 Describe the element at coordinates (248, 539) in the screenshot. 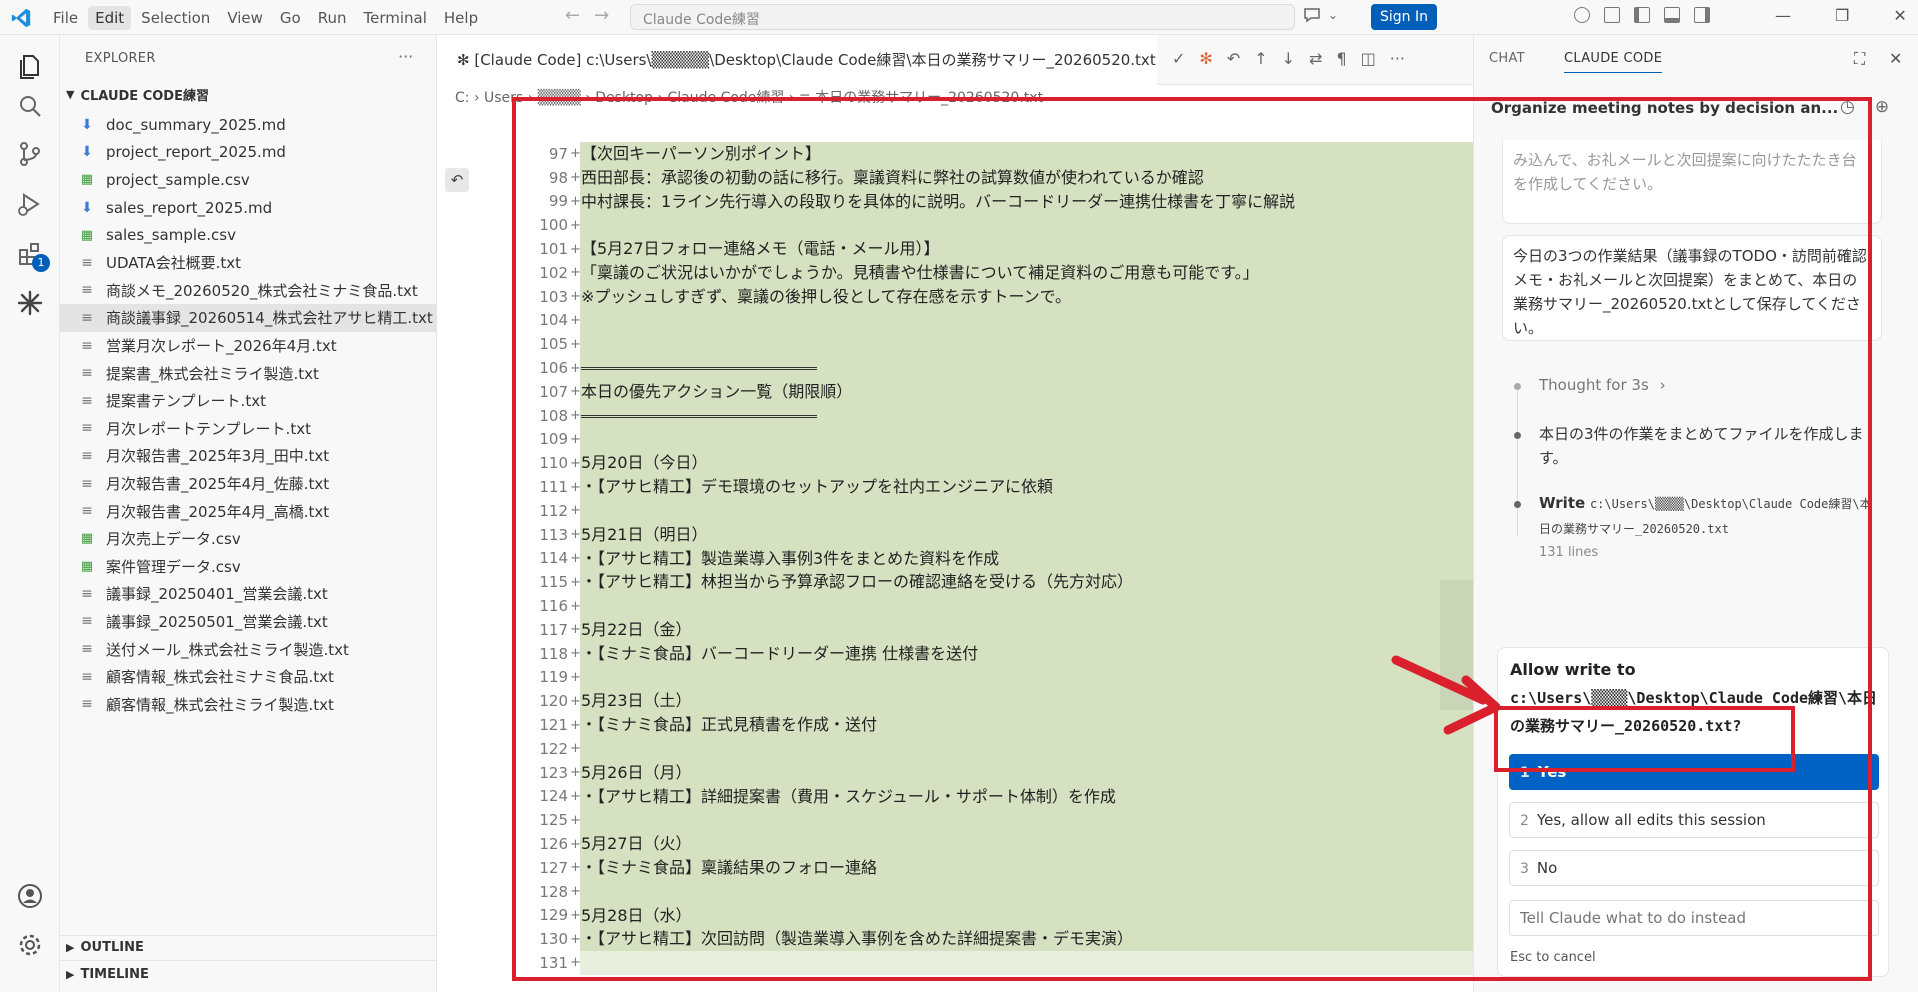

I see `file-item: ▦ 月次売上データ.csv` at that location.